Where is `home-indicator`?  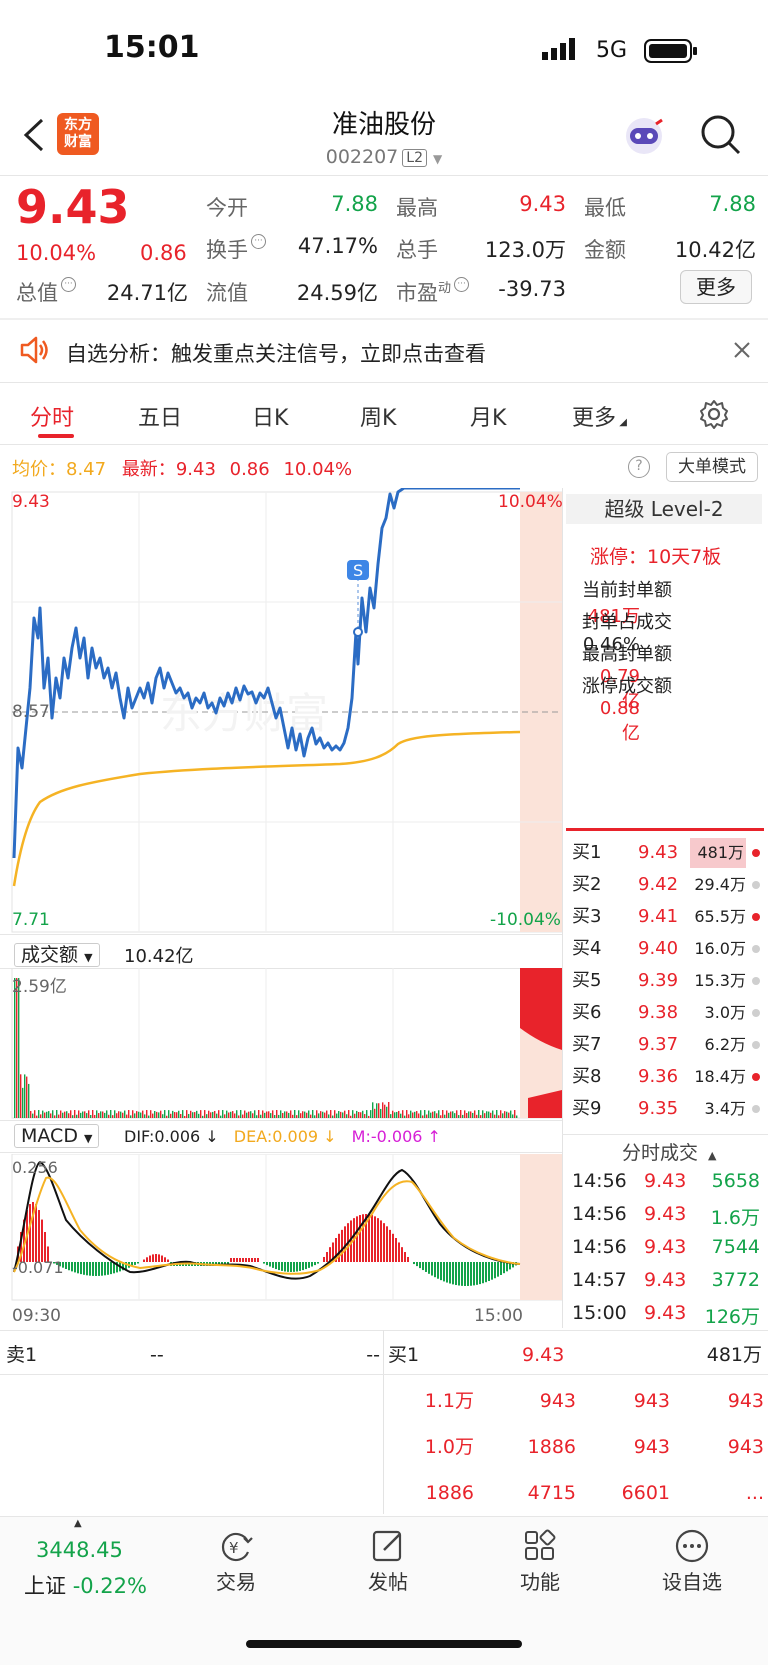 home-indicator is located at coordinates (384, 1644).